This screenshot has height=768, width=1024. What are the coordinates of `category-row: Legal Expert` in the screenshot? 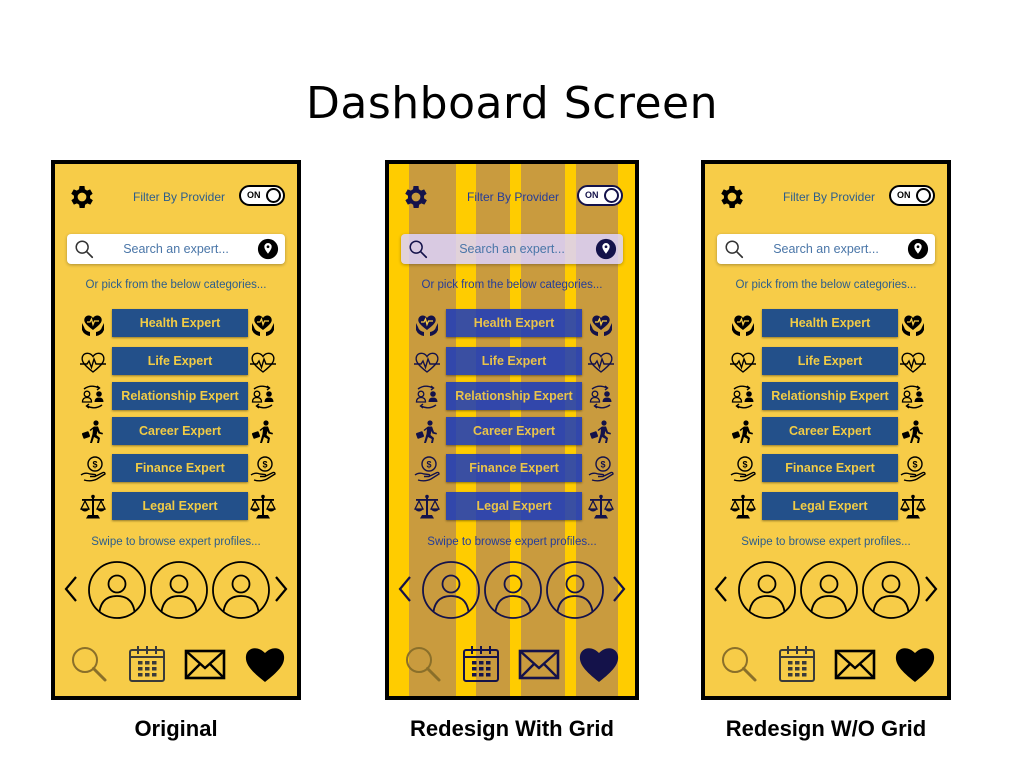 It's located at (826, 507).